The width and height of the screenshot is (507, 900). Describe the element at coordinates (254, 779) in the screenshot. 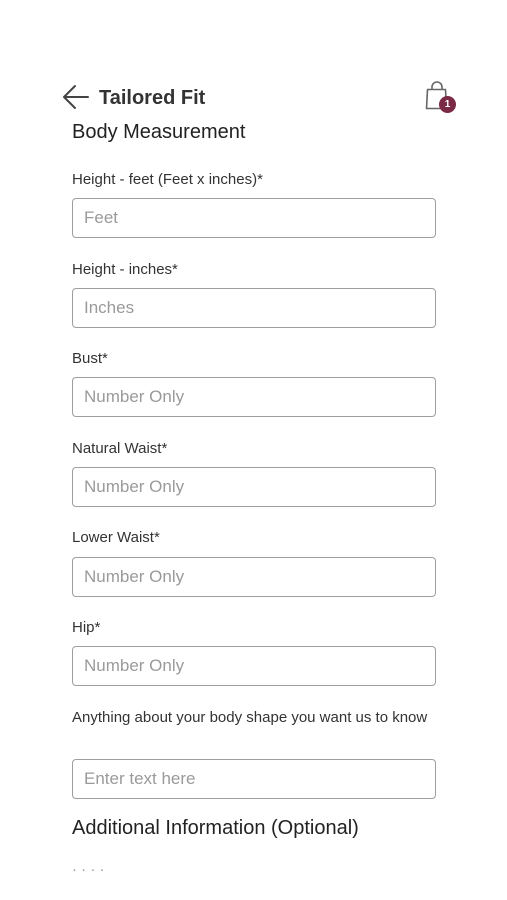

I see `body-shape-input` at that location.